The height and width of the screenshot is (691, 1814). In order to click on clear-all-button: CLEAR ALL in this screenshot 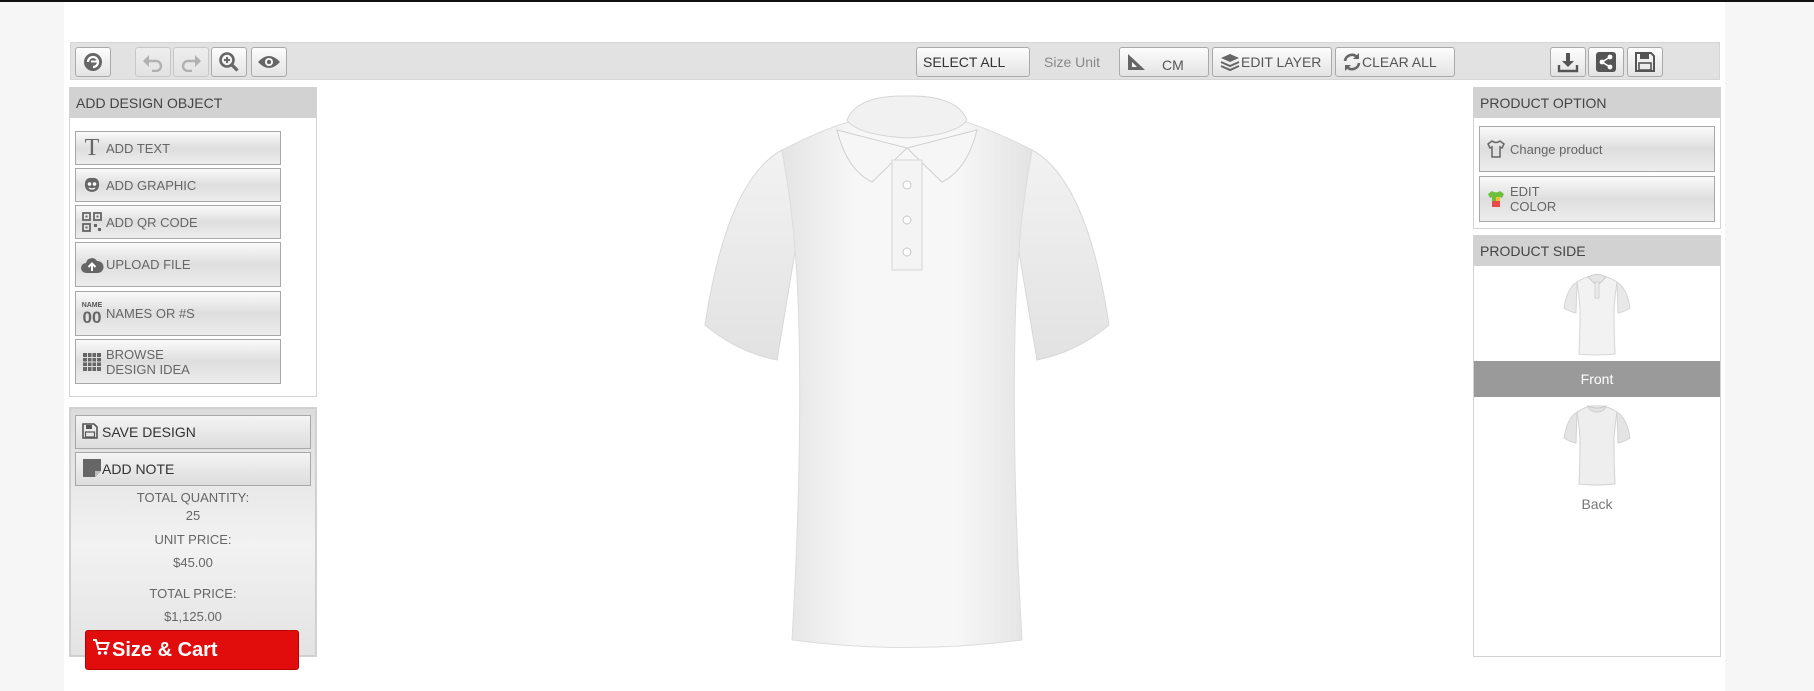, I will do `click(1395, 62)`.